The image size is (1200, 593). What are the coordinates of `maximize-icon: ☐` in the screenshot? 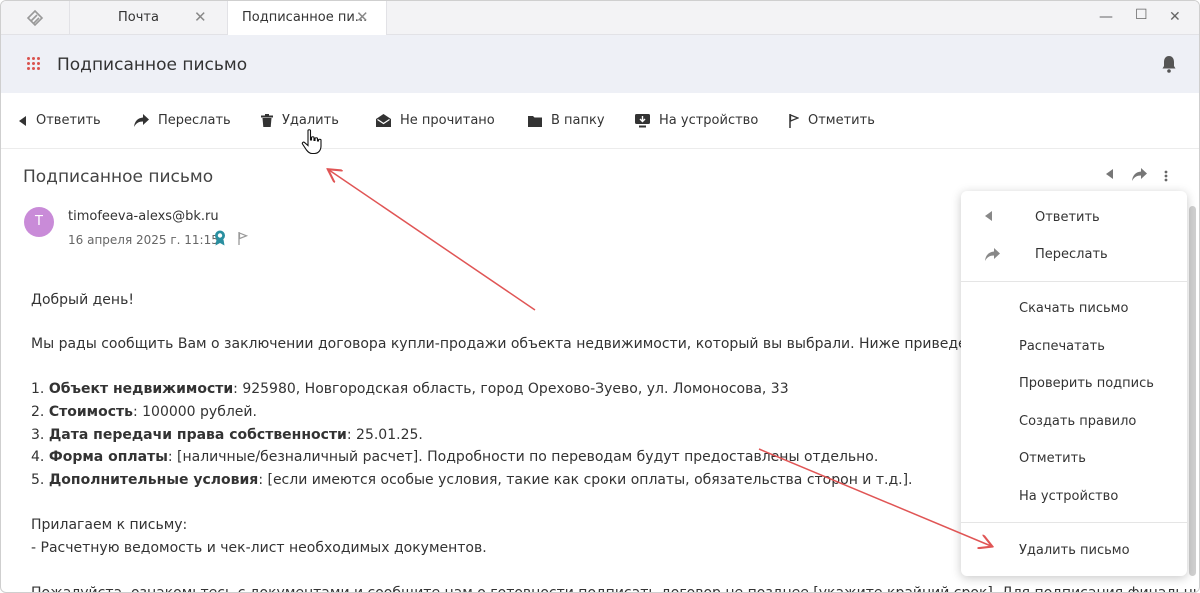 It's located at (1141, 15).